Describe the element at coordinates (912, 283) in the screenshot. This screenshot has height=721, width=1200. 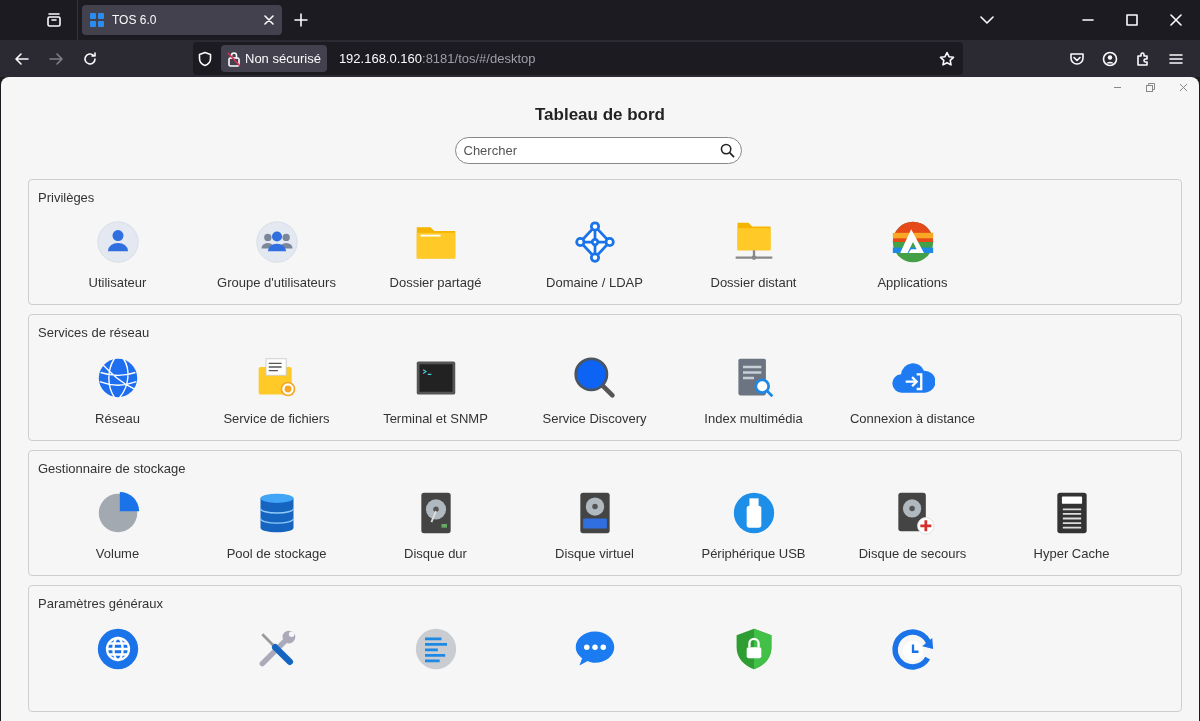
I see `app-label: Applications` at that location.